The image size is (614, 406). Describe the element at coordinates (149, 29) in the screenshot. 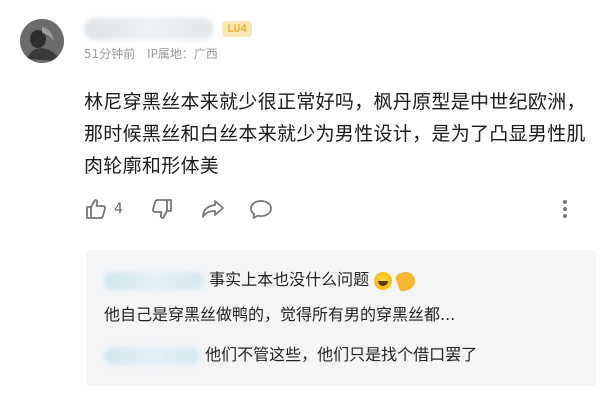

I see `username-blurred` at that location.